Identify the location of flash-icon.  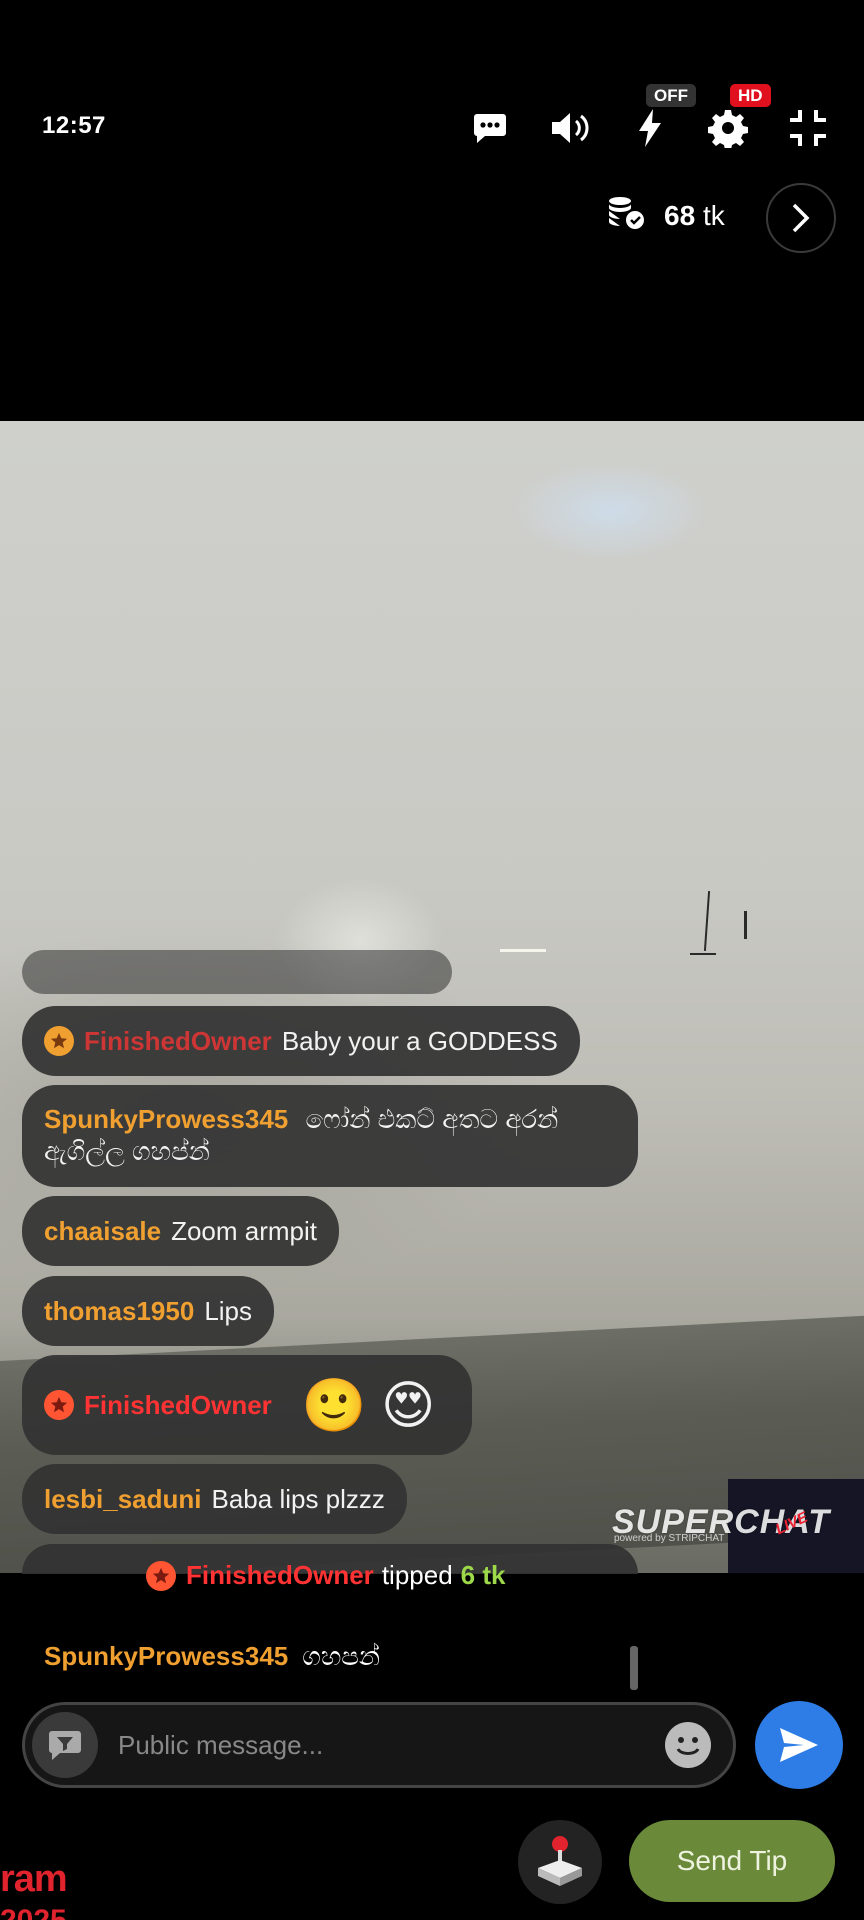
(650, 128).